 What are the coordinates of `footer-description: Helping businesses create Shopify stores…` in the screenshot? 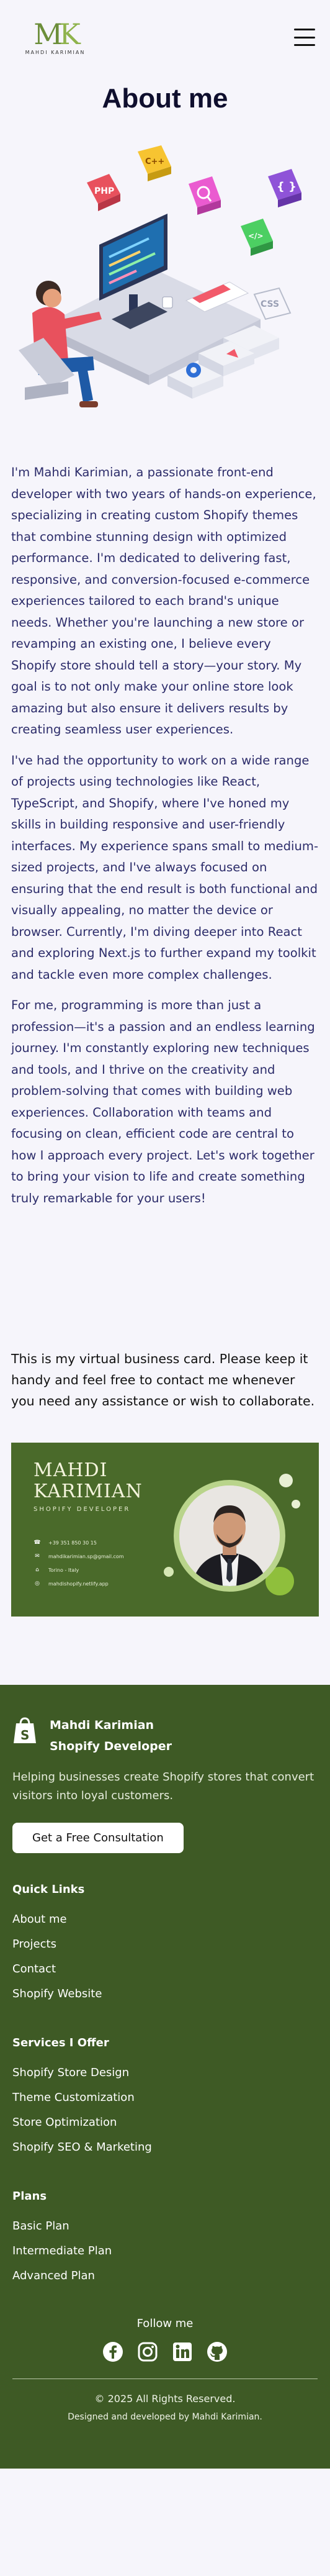 It's located at (163, 1786).